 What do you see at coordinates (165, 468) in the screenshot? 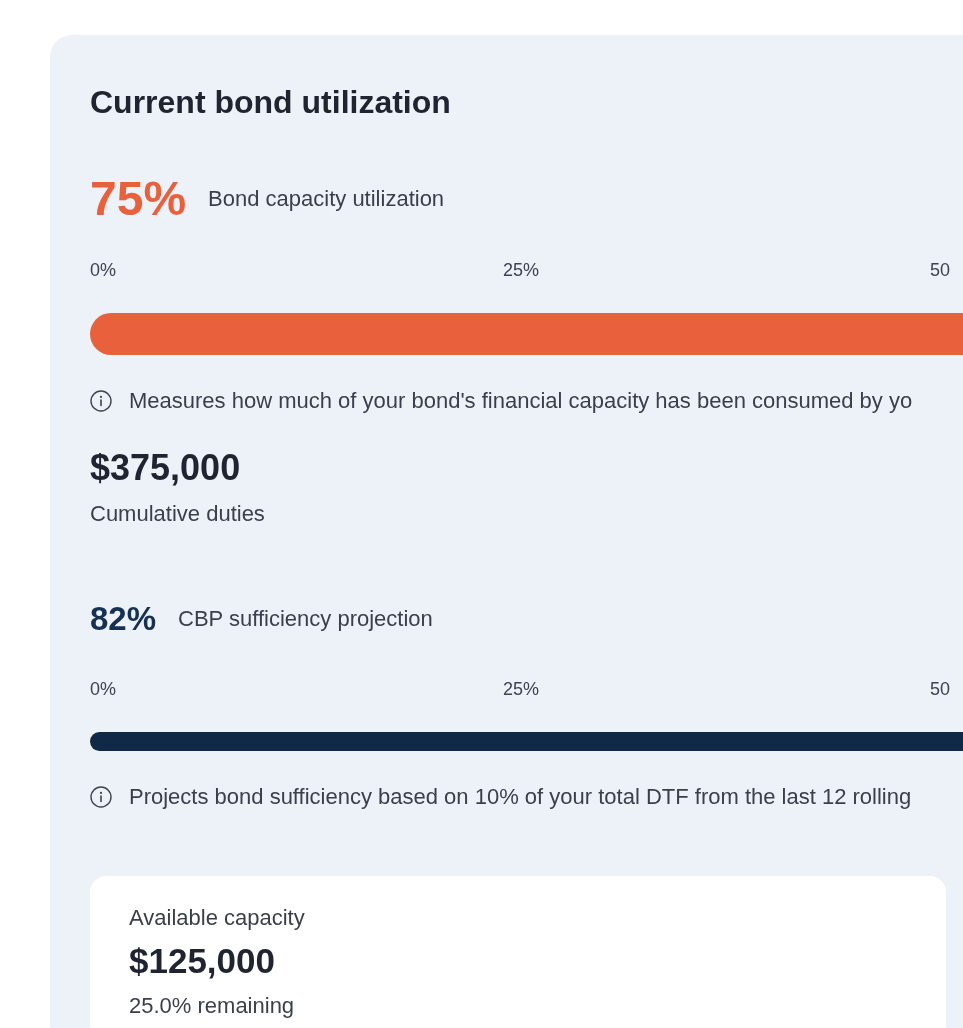
I see `duties-amount: $375,000` at bounding box center [165, 468].